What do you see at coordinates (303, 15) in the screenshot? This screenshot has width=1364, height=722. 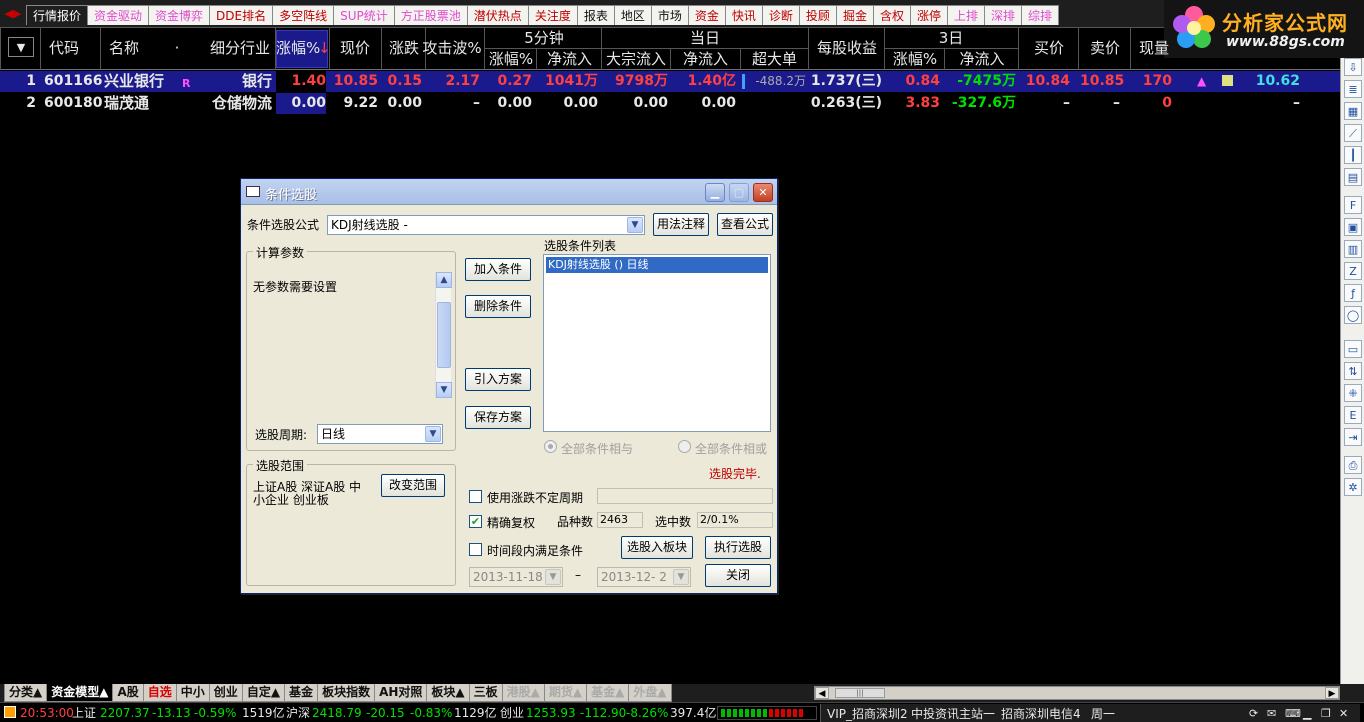 I see `tab-market-4: 多空阵线` at bounding box center [303, 15].